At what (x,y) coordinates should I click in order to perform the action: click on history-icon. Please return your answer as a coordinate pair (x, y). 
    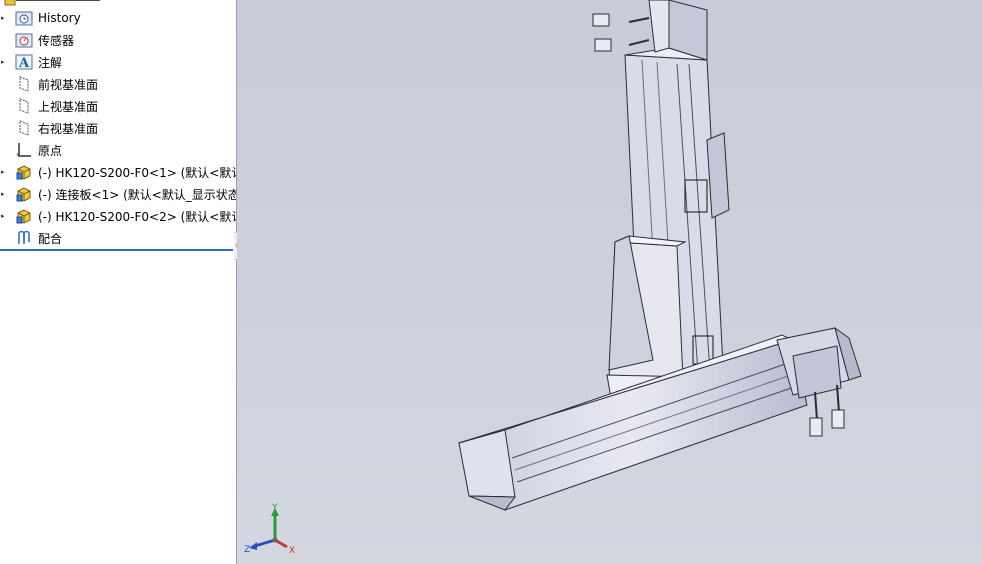
    Looking at the image, I should click on (24, 18).